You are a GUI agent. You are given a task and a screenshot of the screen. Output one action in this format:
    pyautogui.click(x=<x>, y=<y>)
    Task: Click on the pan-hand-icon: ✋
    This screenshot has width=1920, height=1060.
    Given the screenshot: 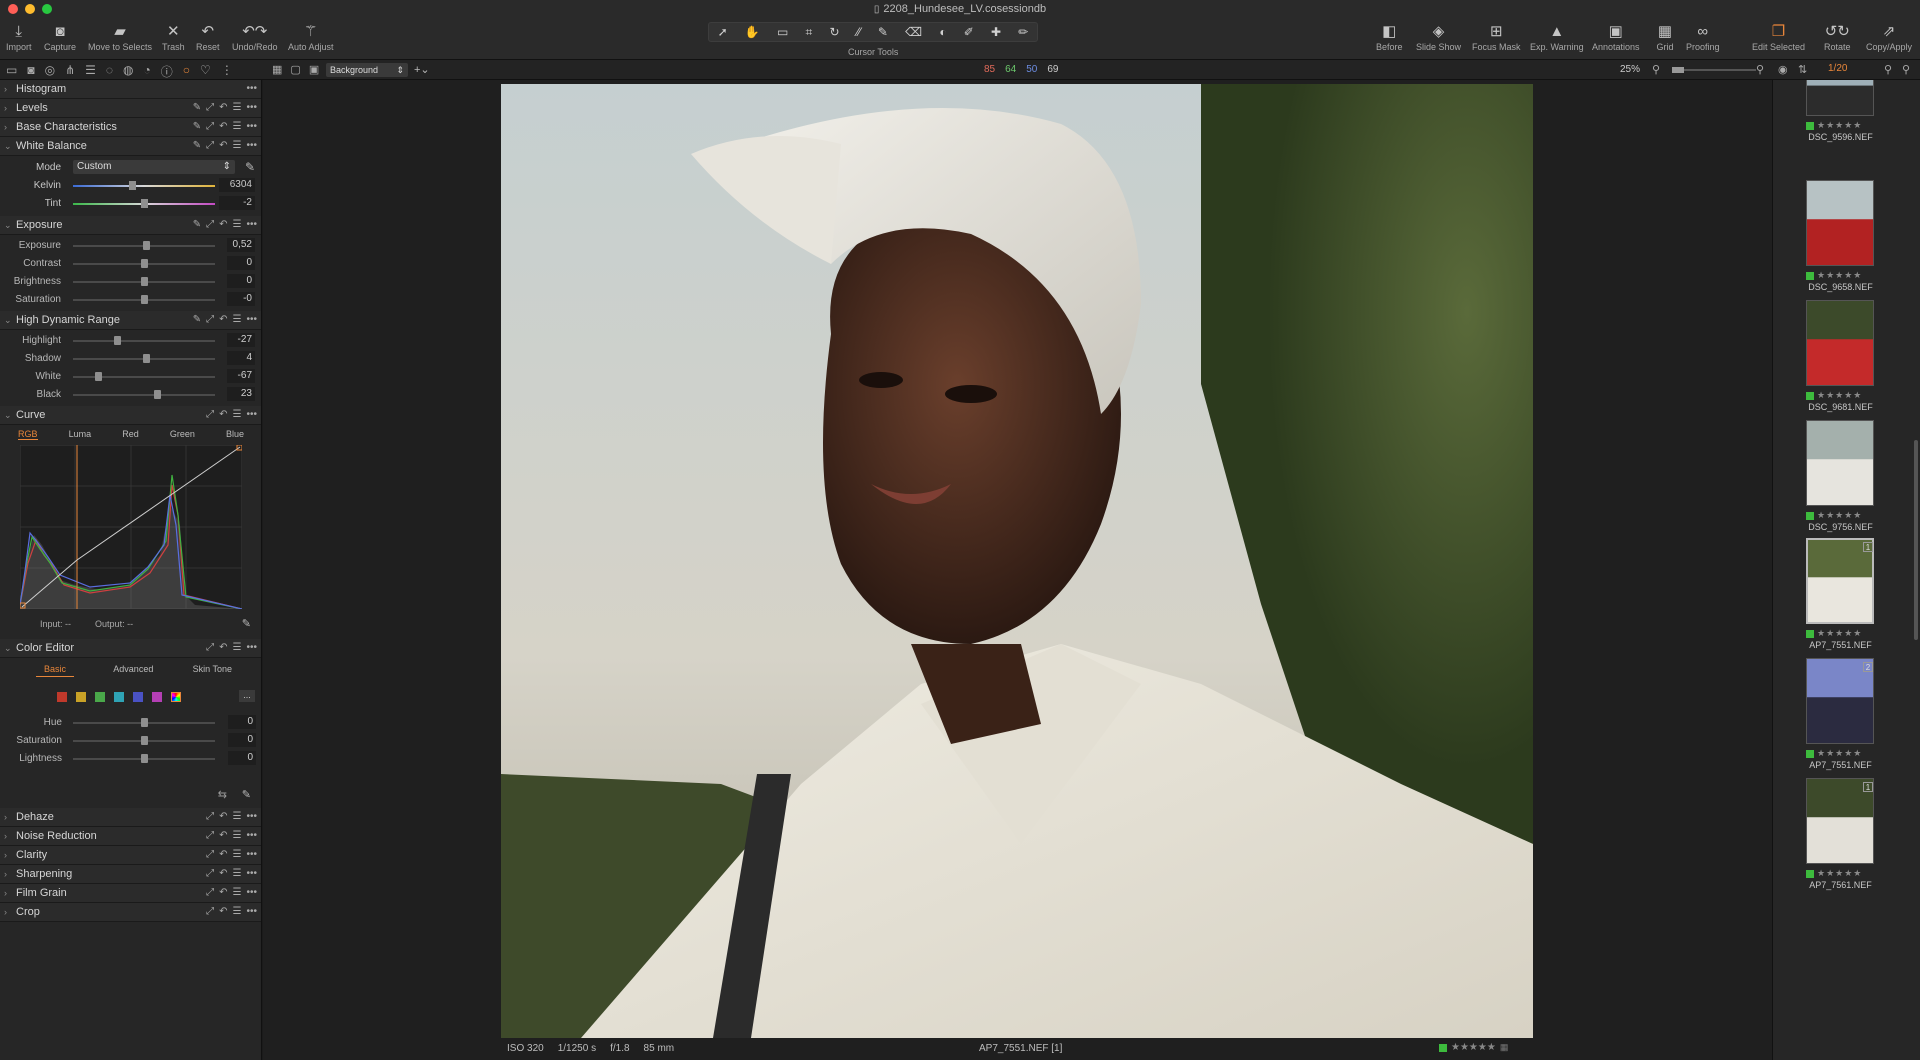 What is the action you would take?
    pyautogui.click(x=752, y=32)
    